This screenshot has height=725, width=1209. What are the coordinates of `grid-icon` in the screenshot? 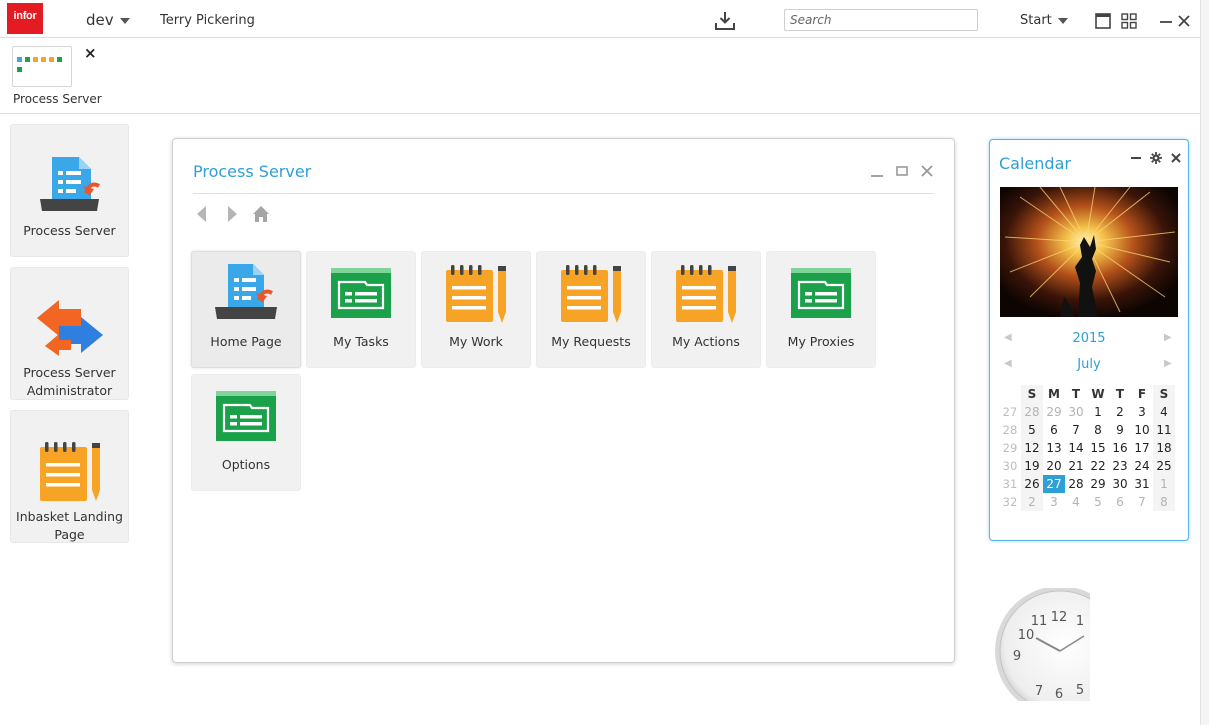 It's located at (1129, 21).